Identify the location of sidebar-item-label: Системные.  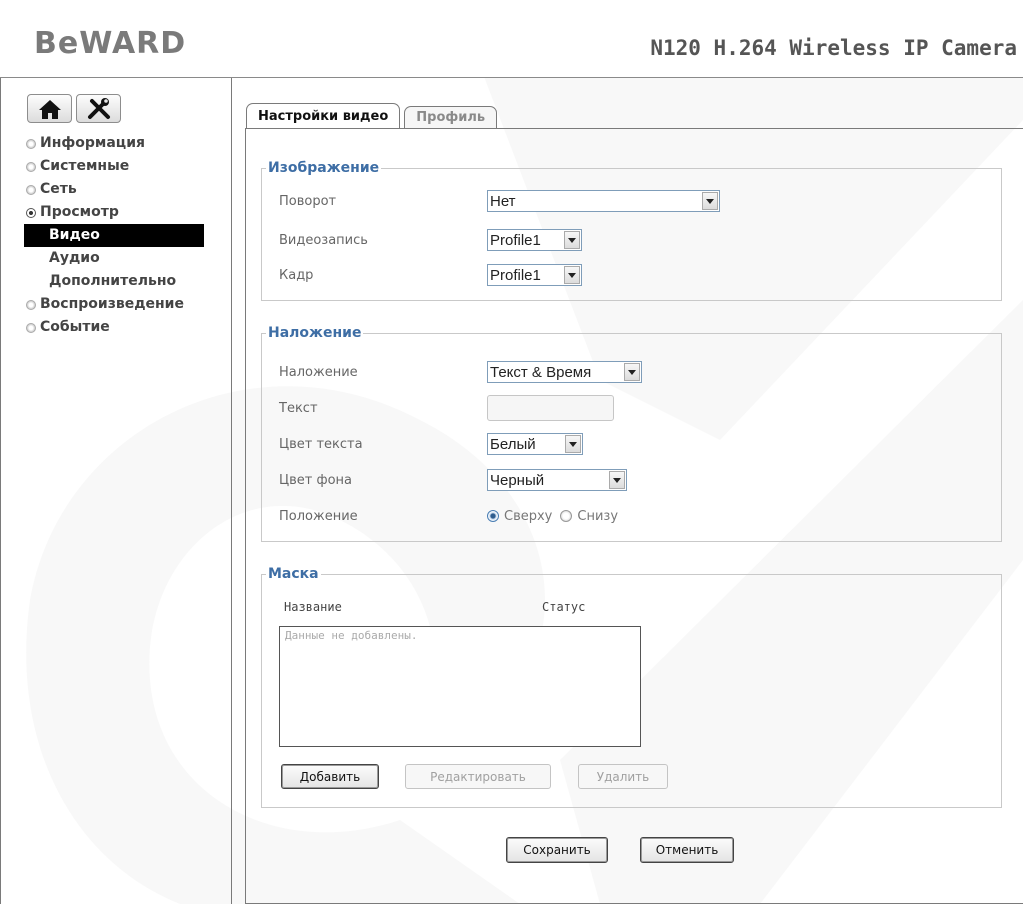
(85, 166).